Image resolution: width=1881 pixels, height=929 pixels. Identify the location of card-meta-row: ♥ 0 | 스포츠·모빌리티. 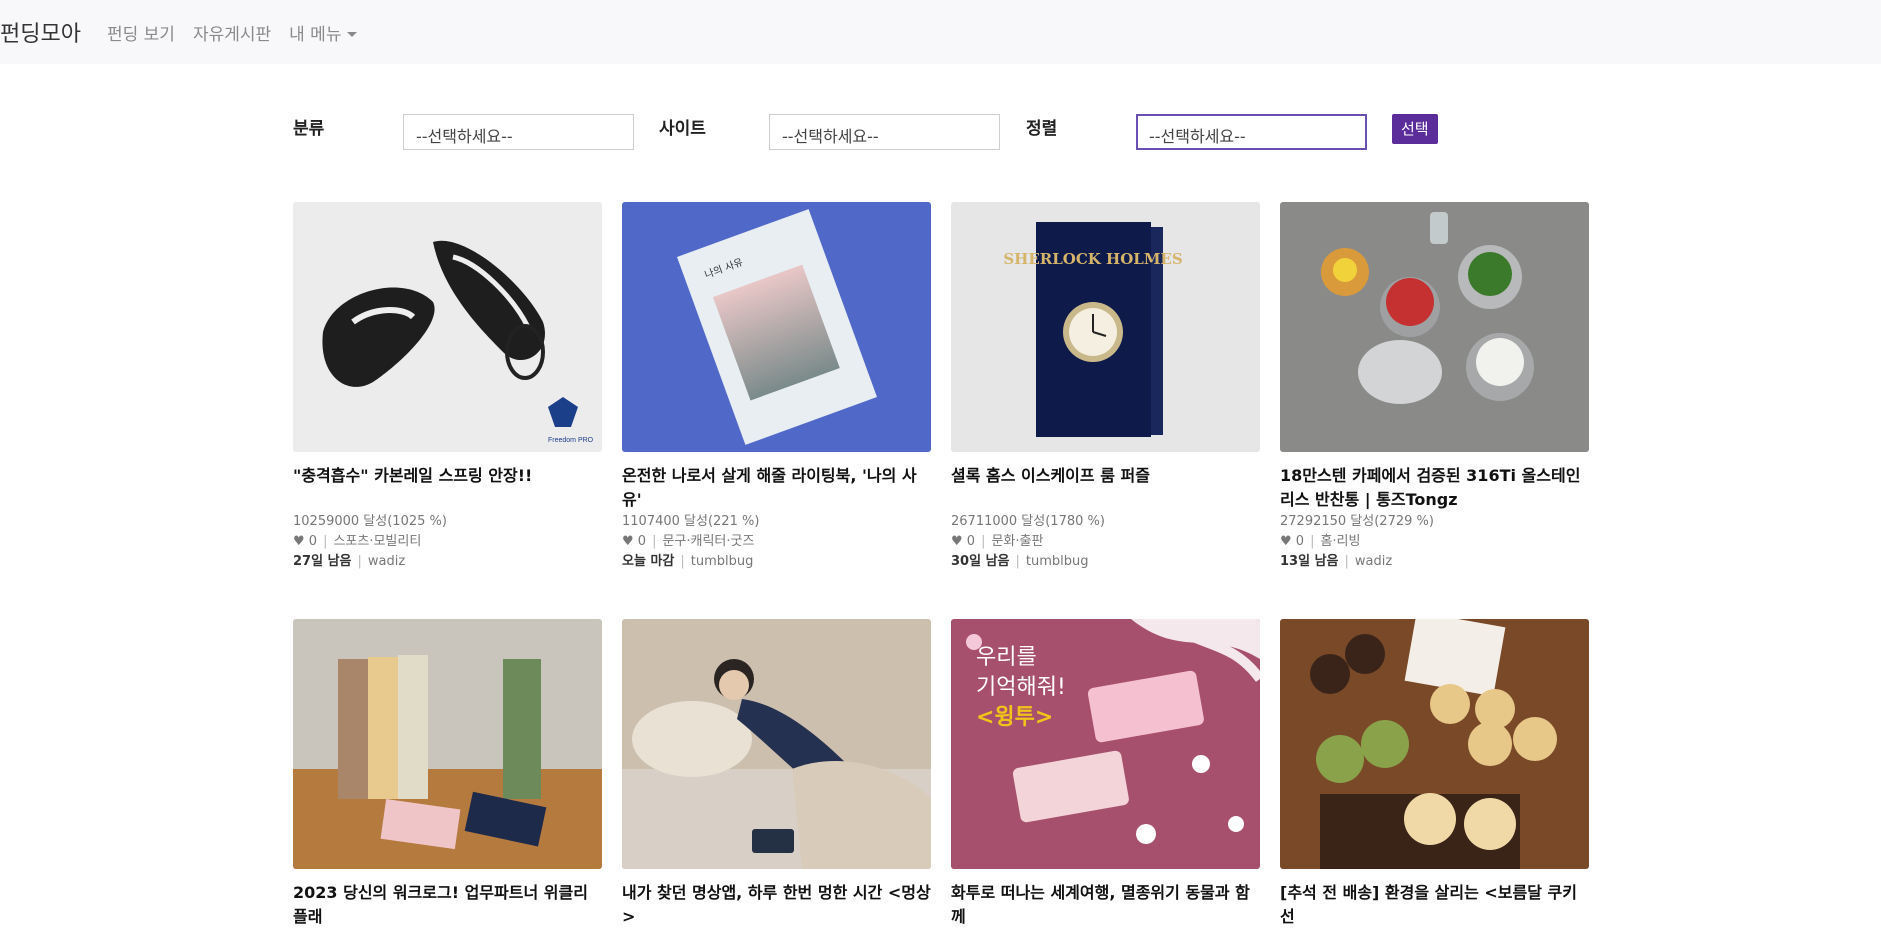
(357, 541).